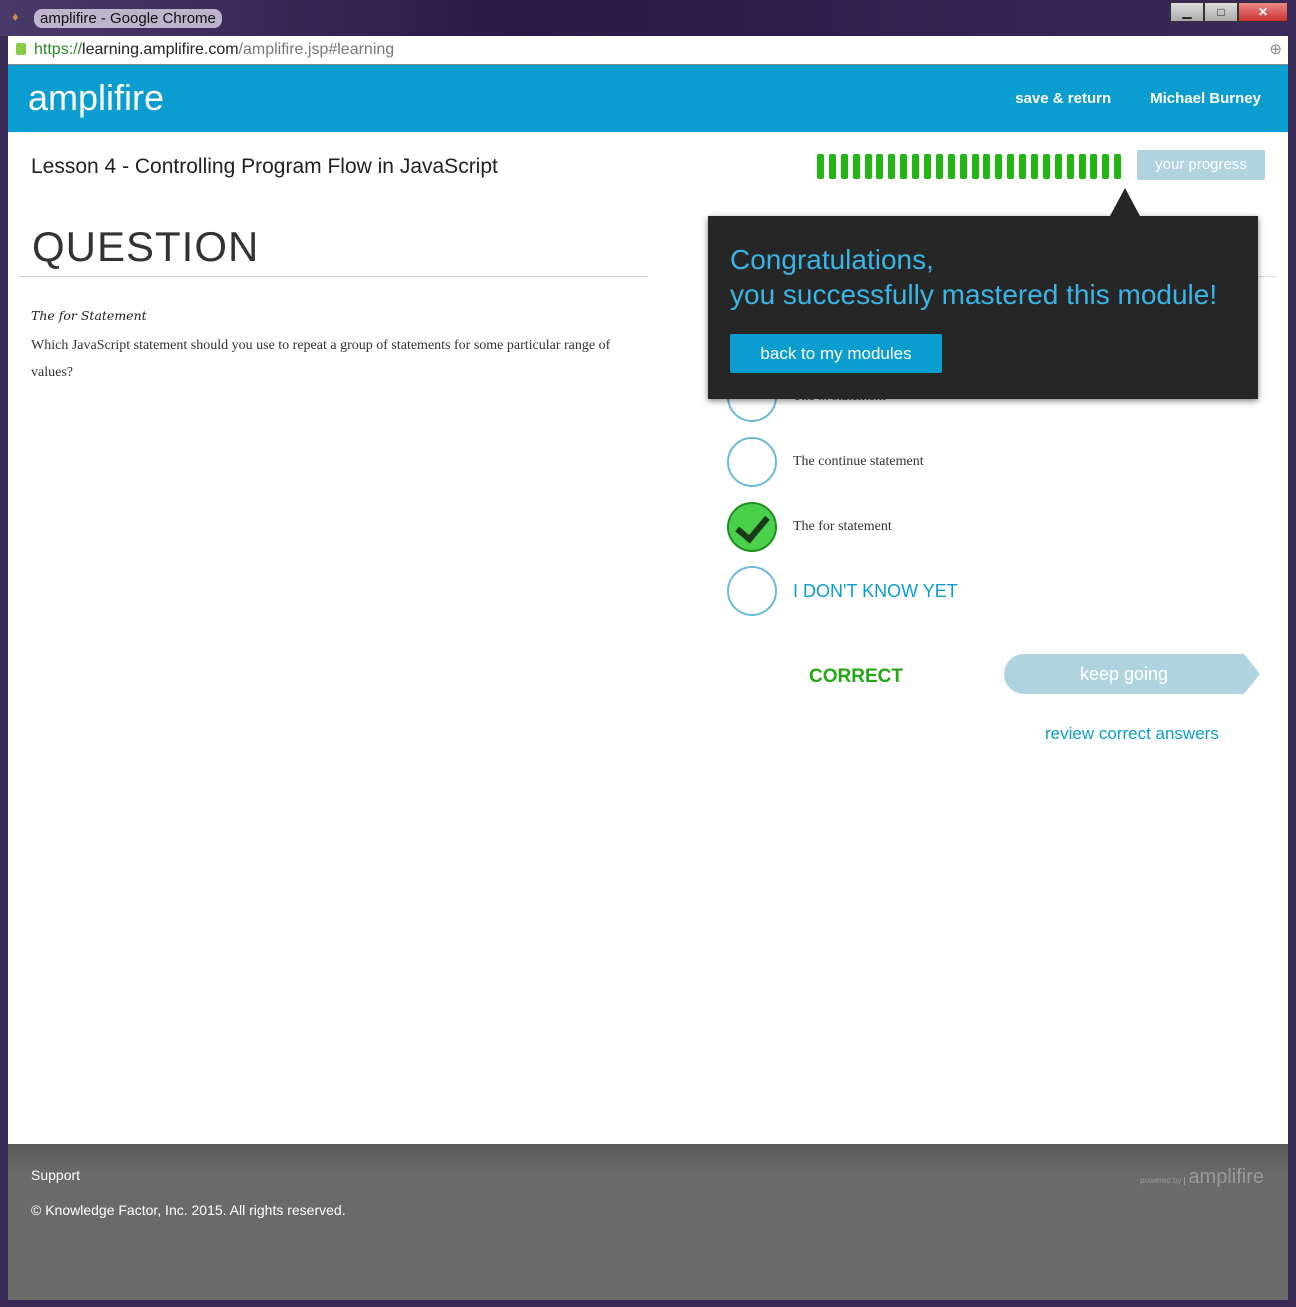  Describe the element at coordinates (842, 526) in the screenshot. I see `answer-label: The for statement` at that location.